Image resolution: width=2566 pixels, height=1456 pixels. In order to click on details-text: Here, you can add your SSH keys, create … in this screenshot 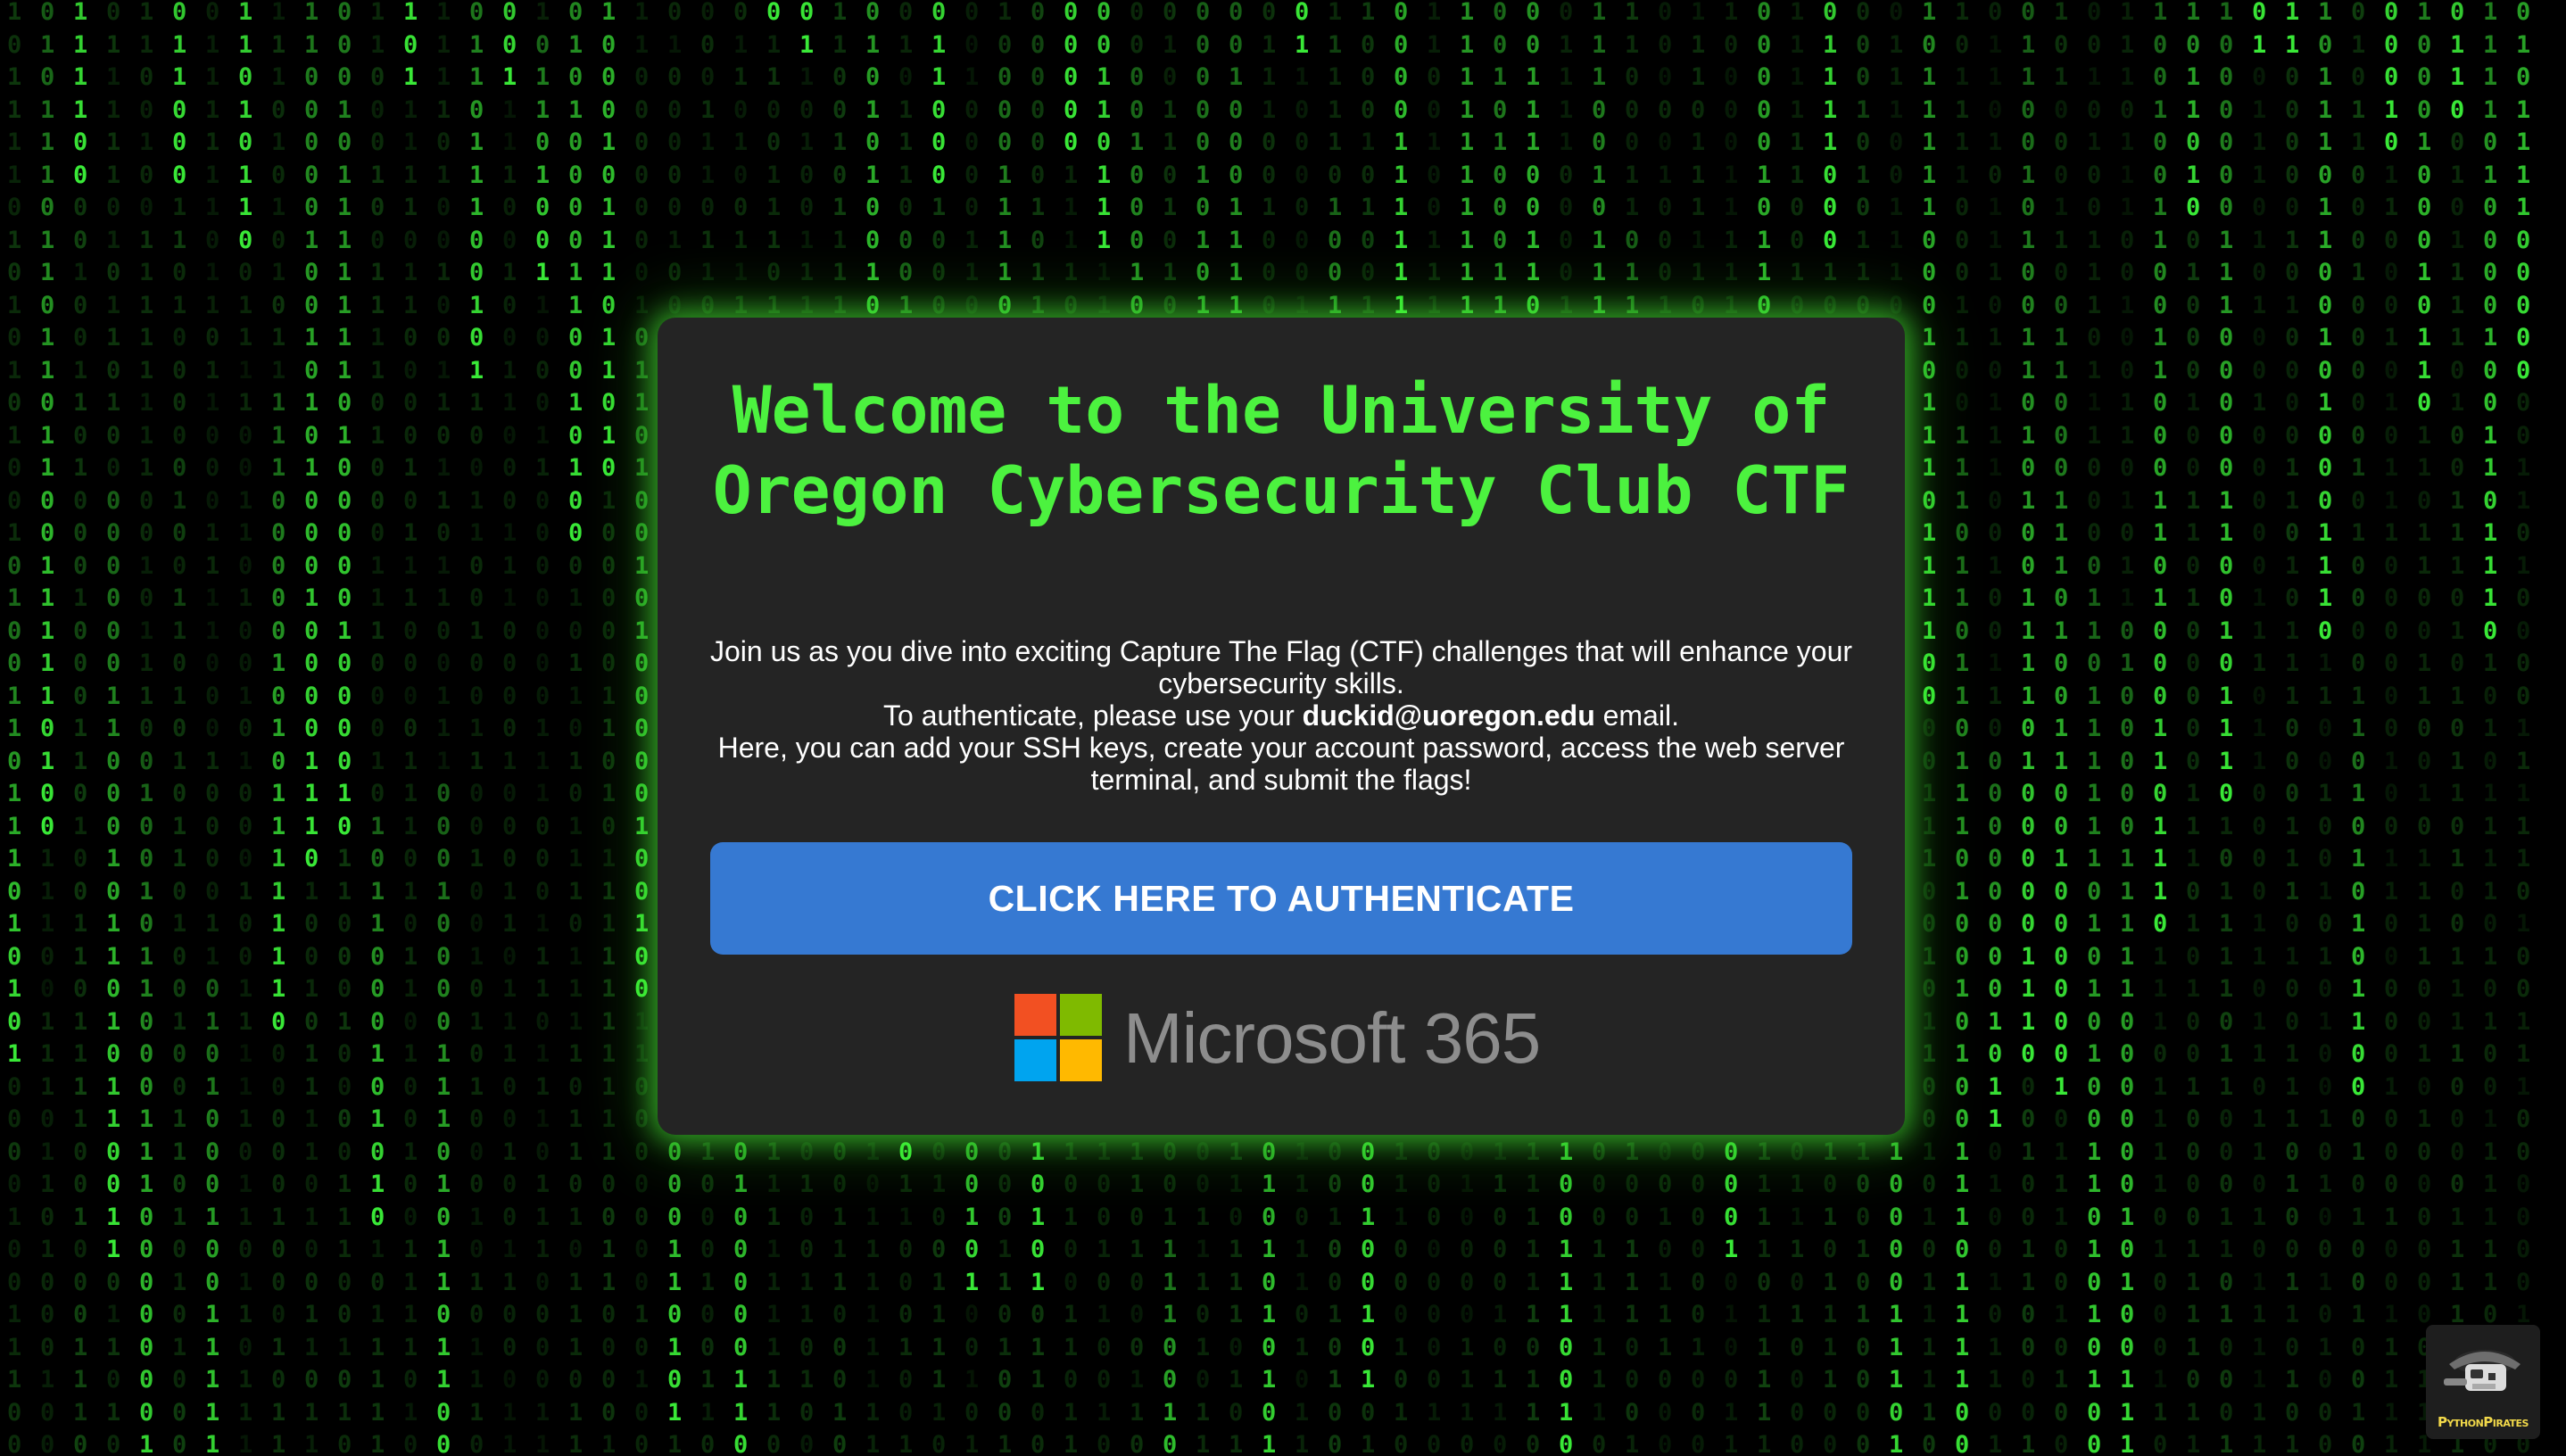, I will do `click(1281, 764)`.